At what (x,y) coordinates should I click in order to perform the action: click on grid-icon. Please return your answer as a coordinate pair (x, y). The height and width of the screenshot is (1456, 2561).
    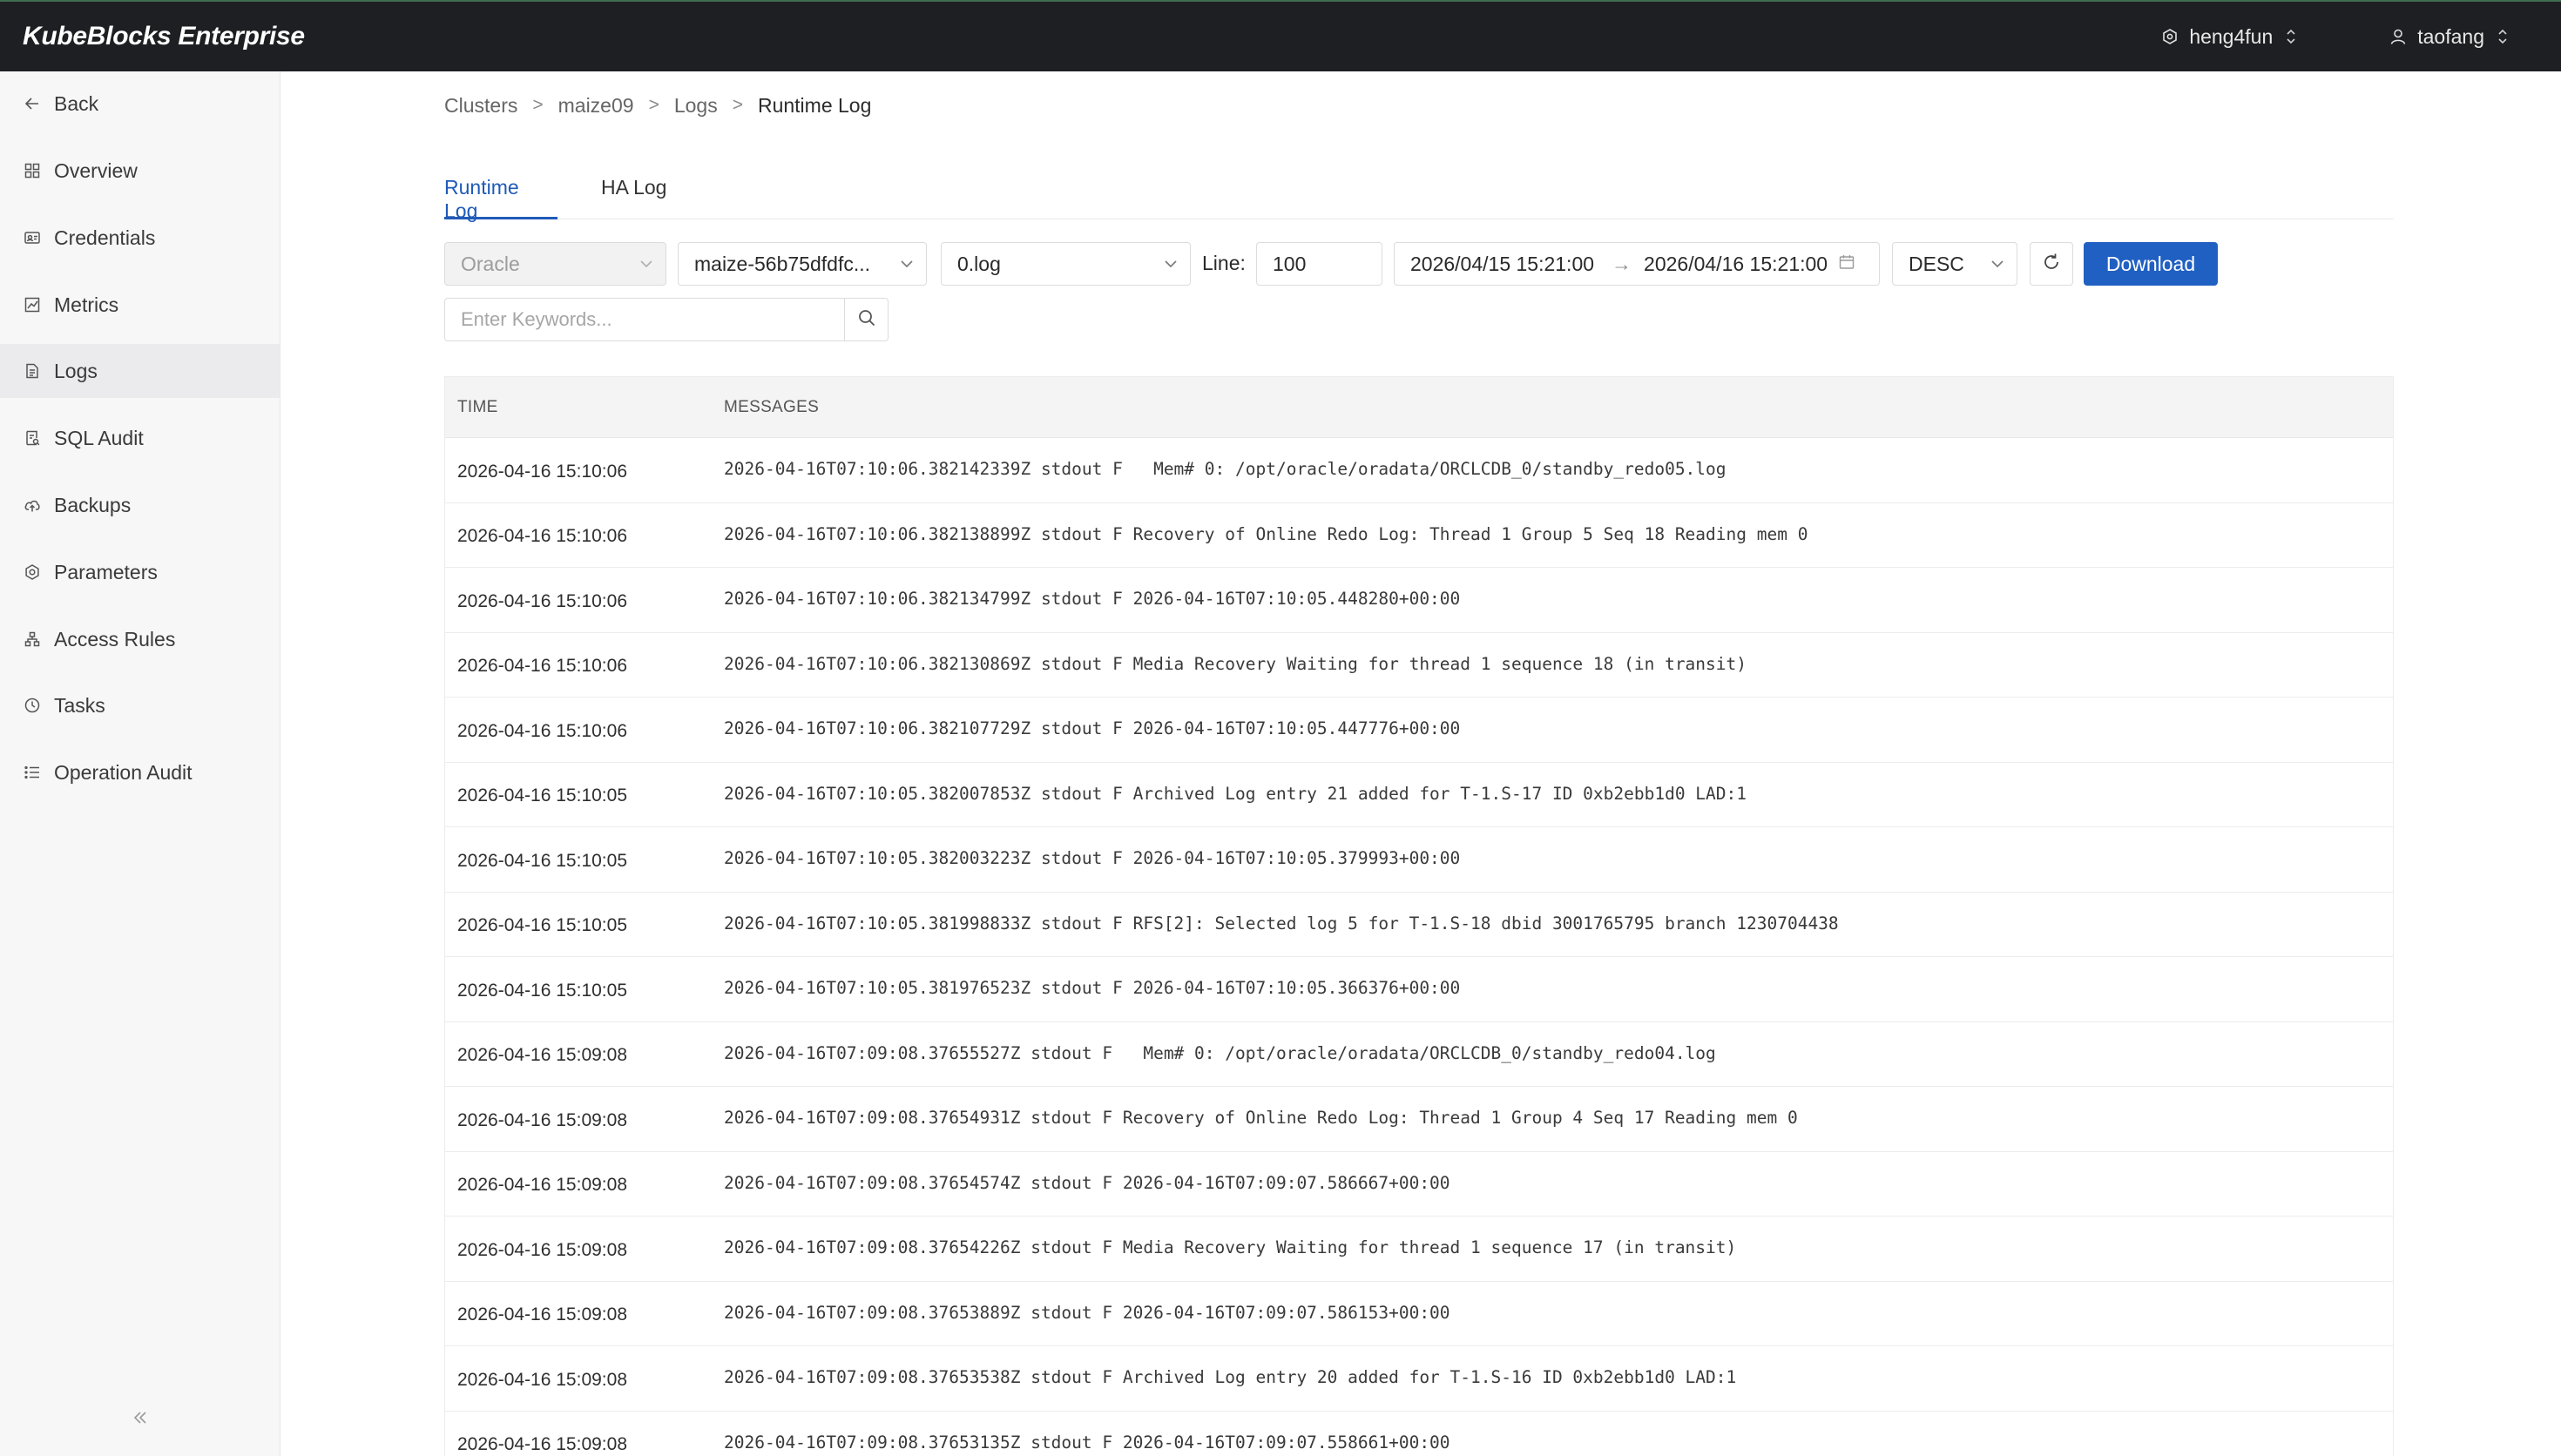
    Looking at the image, I should click on (32, 170).